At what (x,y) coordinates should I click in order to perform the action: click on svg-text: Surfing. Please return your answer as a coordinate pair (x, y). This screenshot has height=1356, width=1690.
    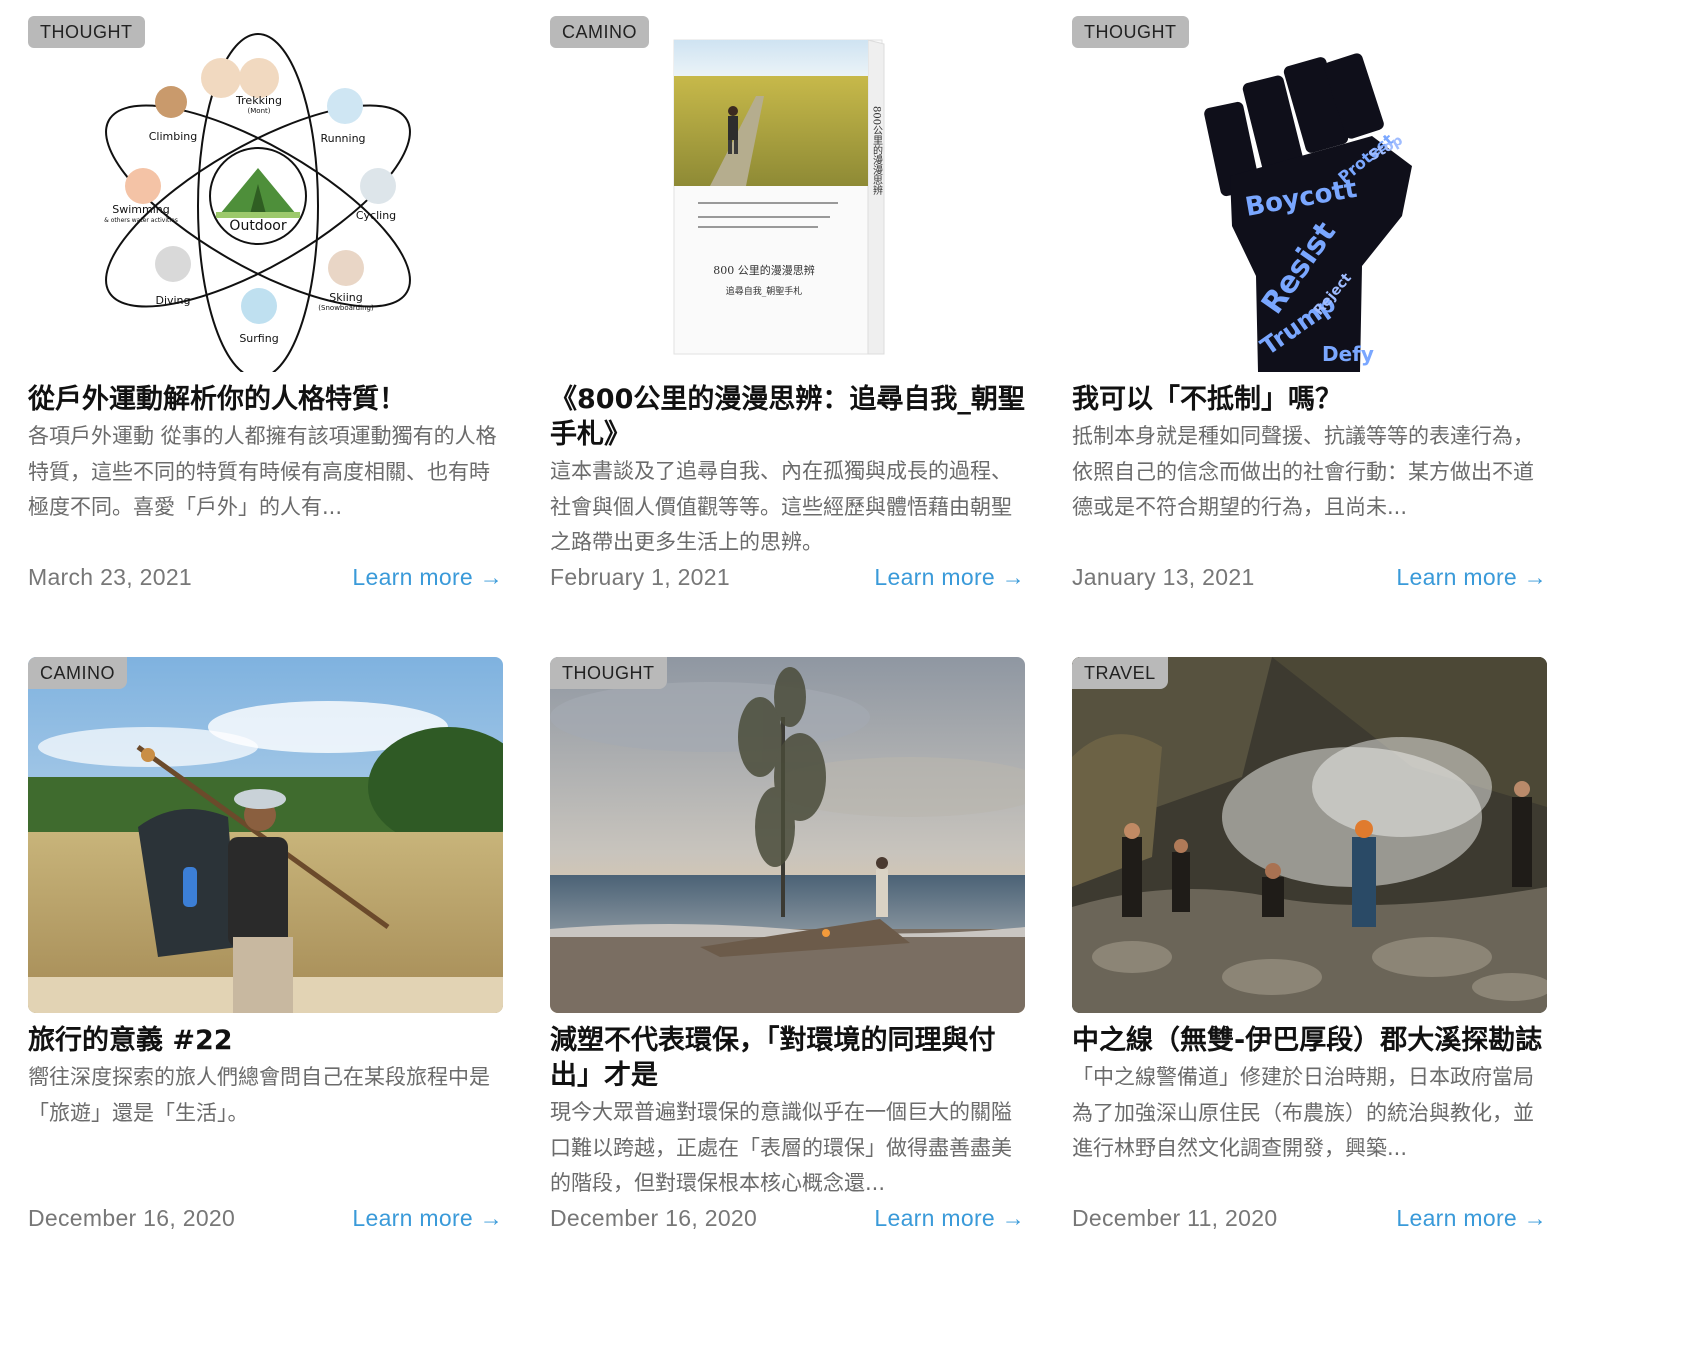
    Looking at the image, I should click on (258, 338).